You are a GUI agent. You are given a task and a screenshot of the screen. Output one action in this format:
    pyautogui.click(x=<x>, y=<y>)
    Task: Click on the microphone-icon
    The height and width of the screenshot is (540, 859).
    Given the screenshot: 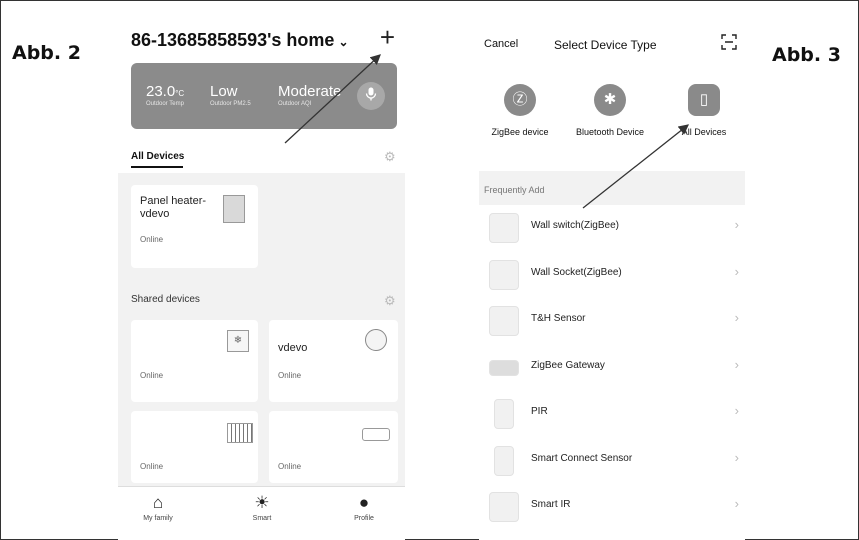 What is the action you would take?
    pyautogui.click(x=371, y=96)
    